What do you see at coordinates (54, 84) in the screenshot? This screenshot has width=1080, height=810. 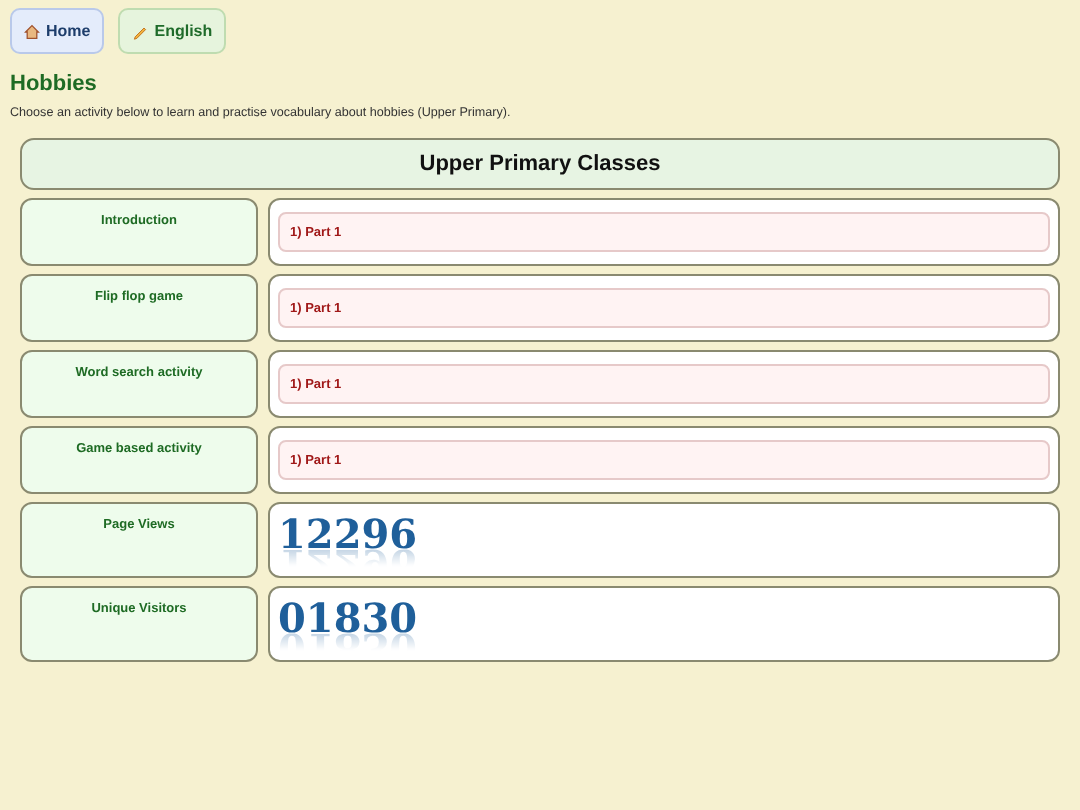 I see `page-title: Hobbies` at bounding box center [54, 84].